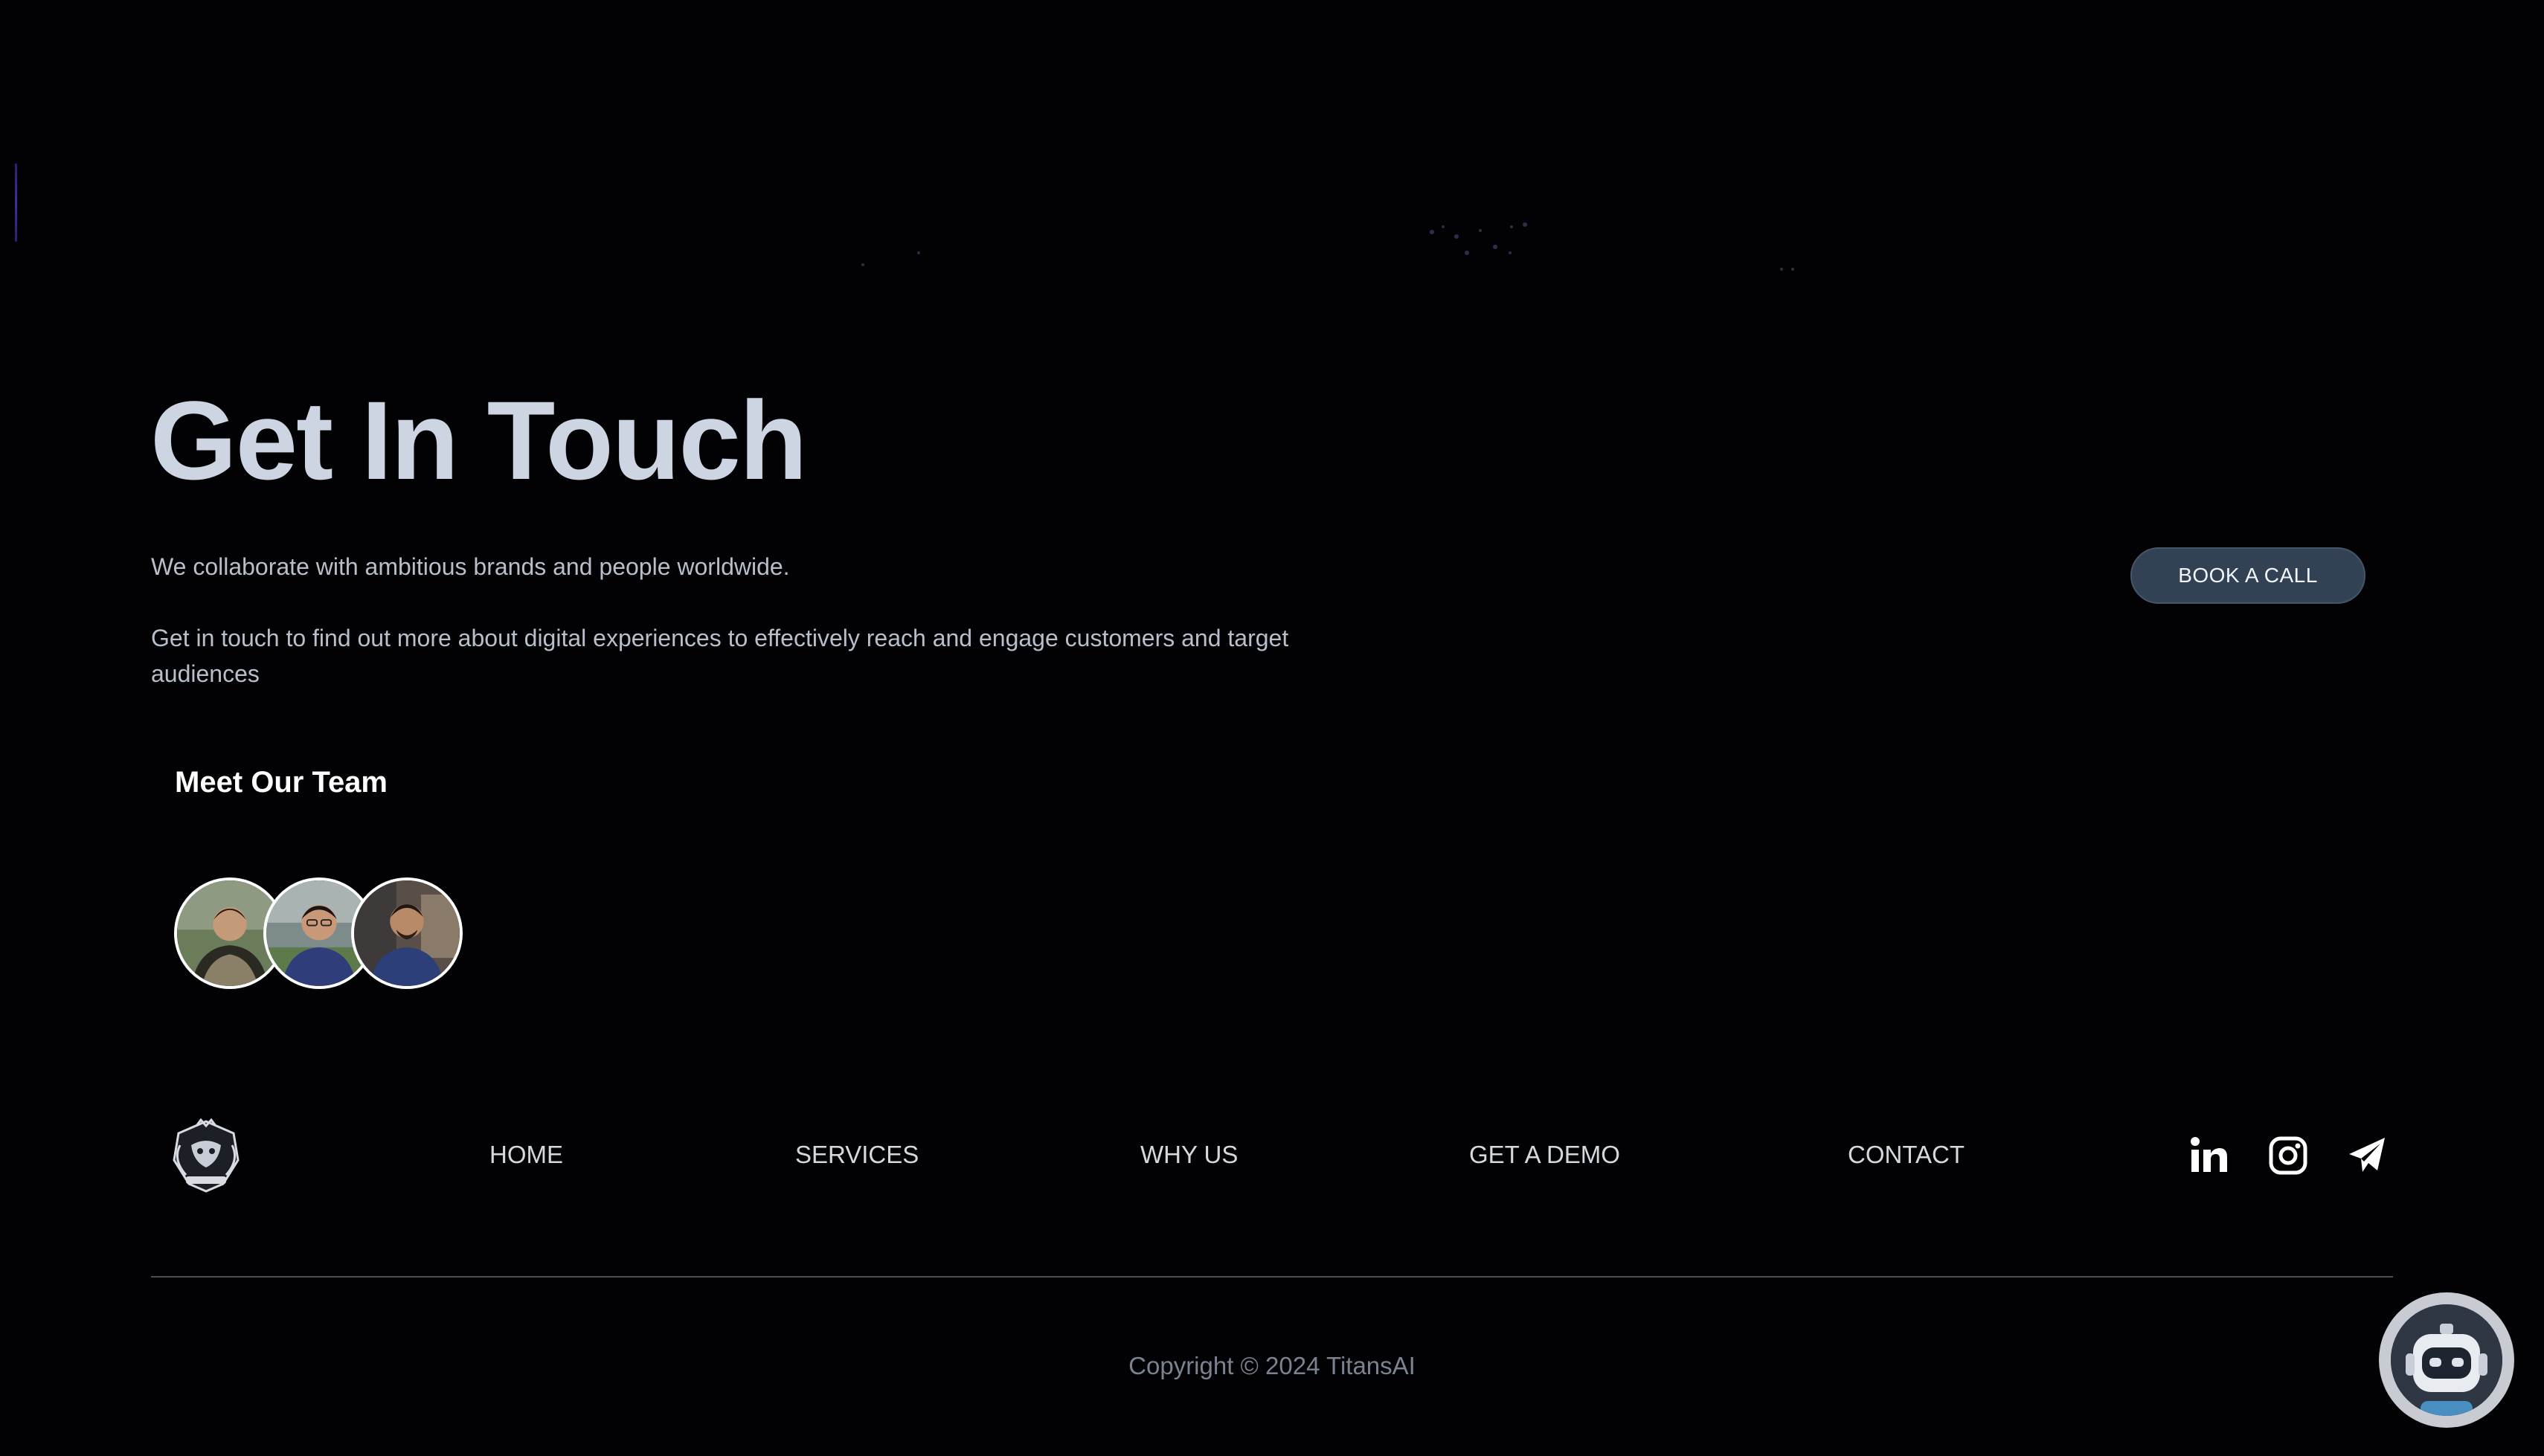 Image resolution: width=2544 pixels, height=1456 pixels. I want to click on team-heading: Meet Our Team, so click(281, 783).